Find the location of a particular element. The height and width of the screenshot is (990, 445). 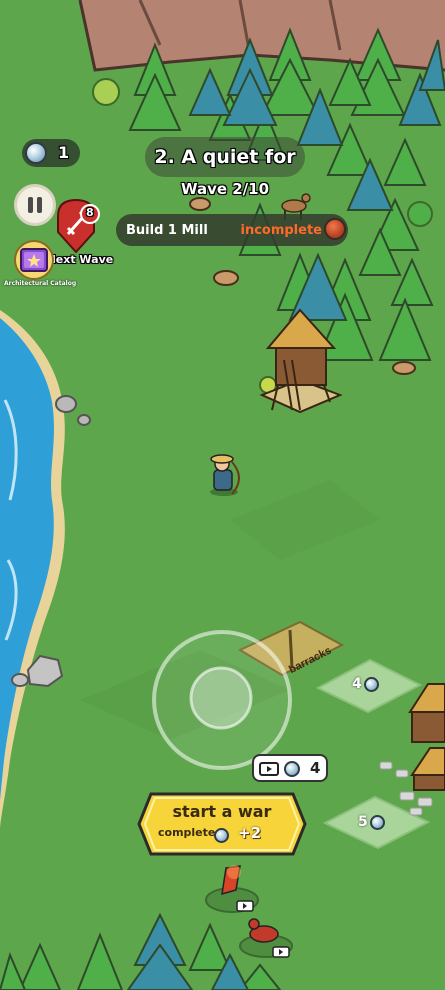

task-banner: Build 1 Mill incomplete is located at coordinates (232, 230).